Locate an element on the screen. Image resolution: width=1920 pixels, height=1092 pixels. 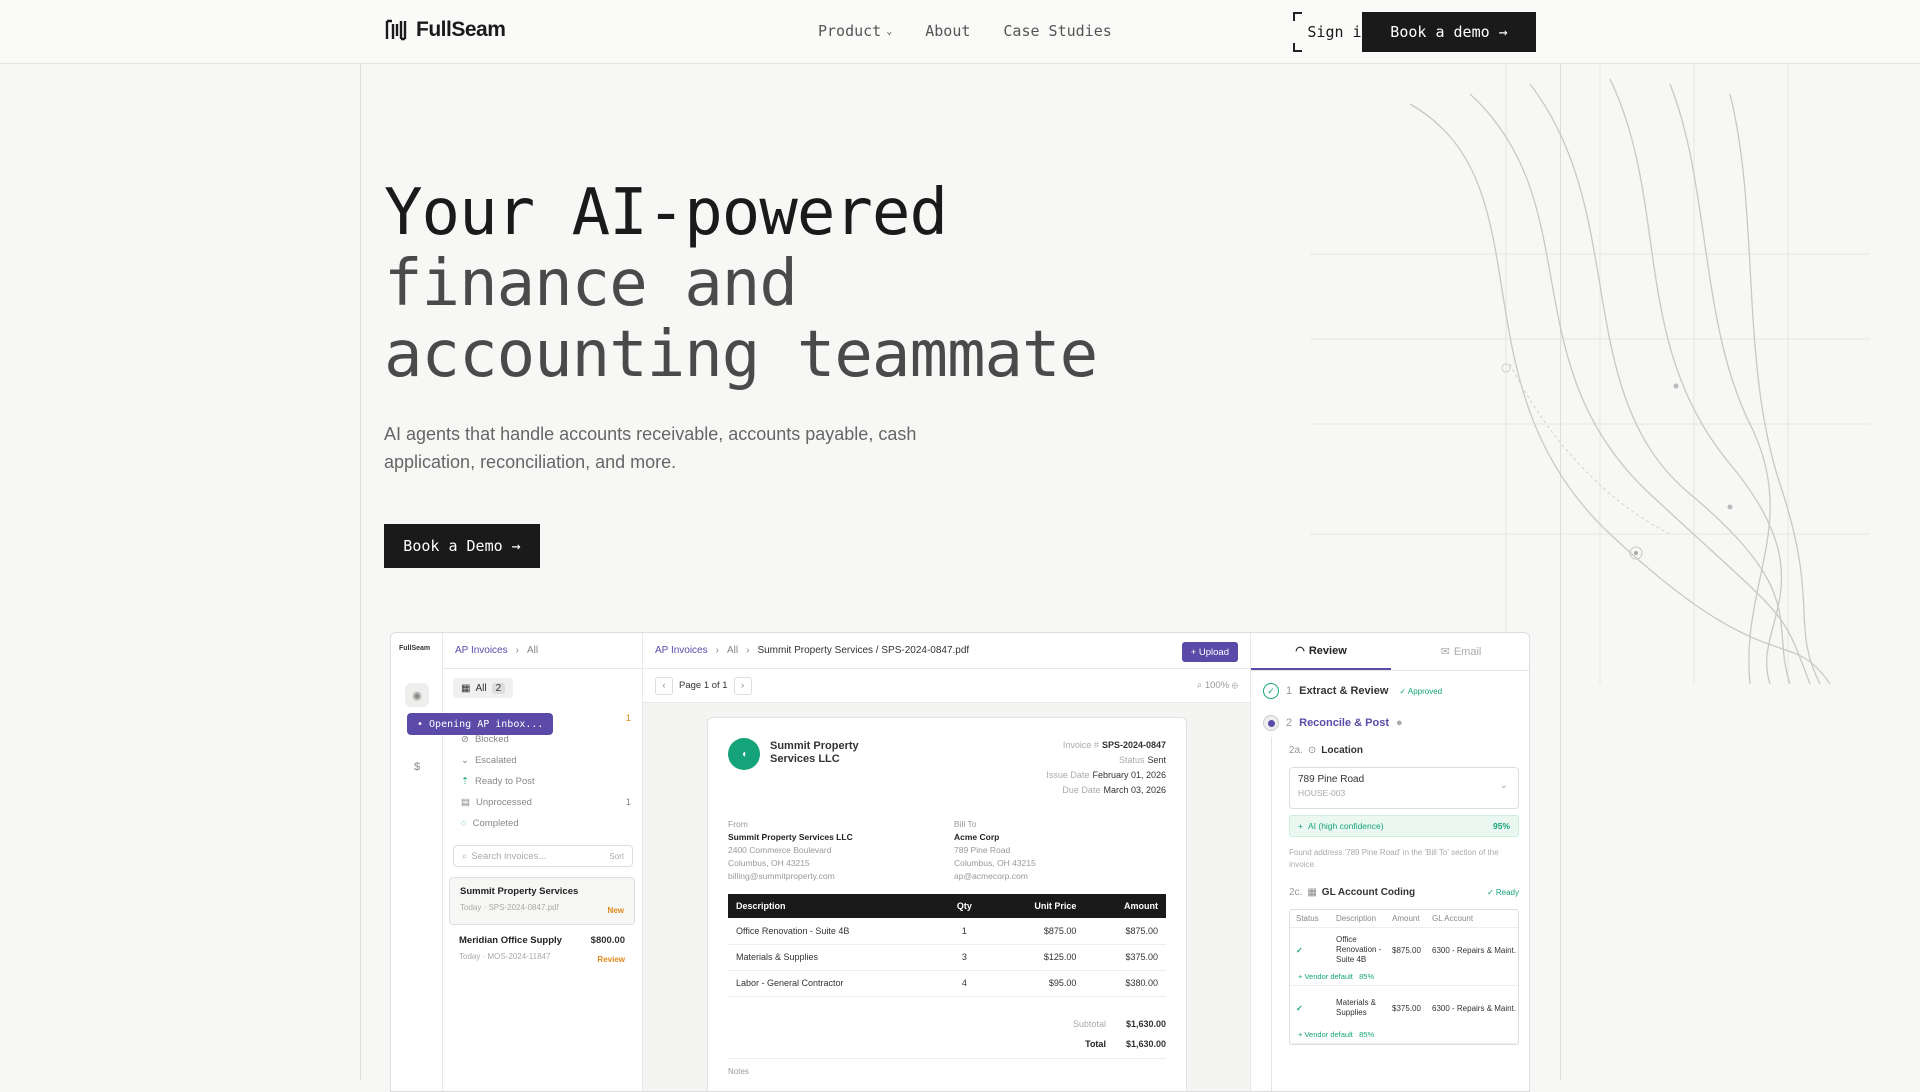
zoom-in-icon: ⊕ is located at coordinates (1234, 685).